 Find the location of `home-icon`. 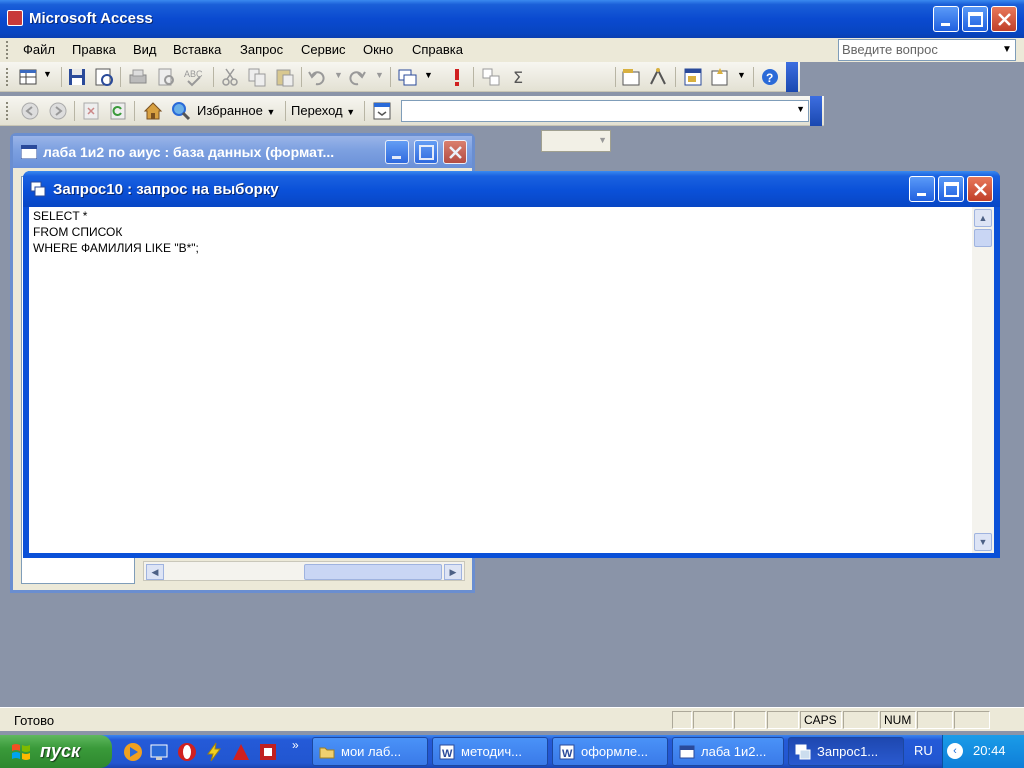

home-icon is located at coordinates (153, 111).